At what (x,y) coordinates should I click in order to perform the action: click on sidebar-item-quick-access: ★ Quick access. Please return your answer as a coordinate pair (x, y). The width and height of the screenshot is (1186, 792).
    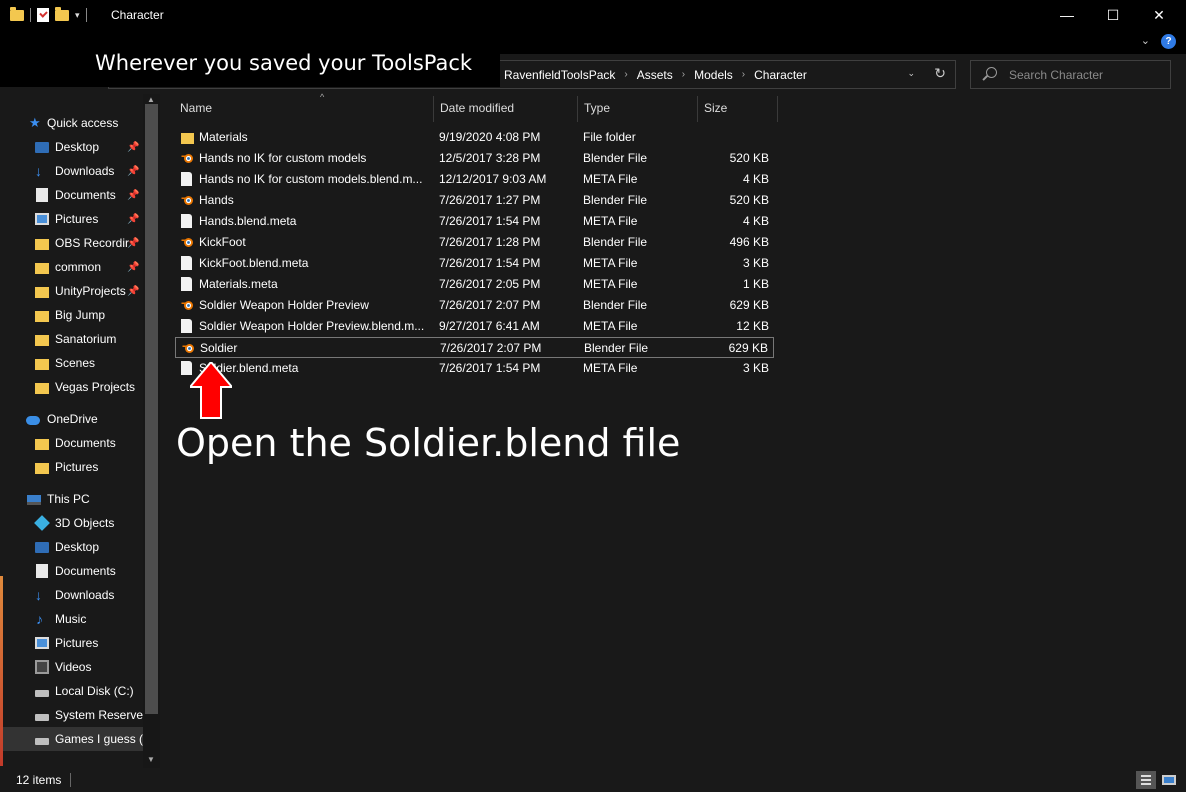
    Looking at the image, I should click on (71, 123).